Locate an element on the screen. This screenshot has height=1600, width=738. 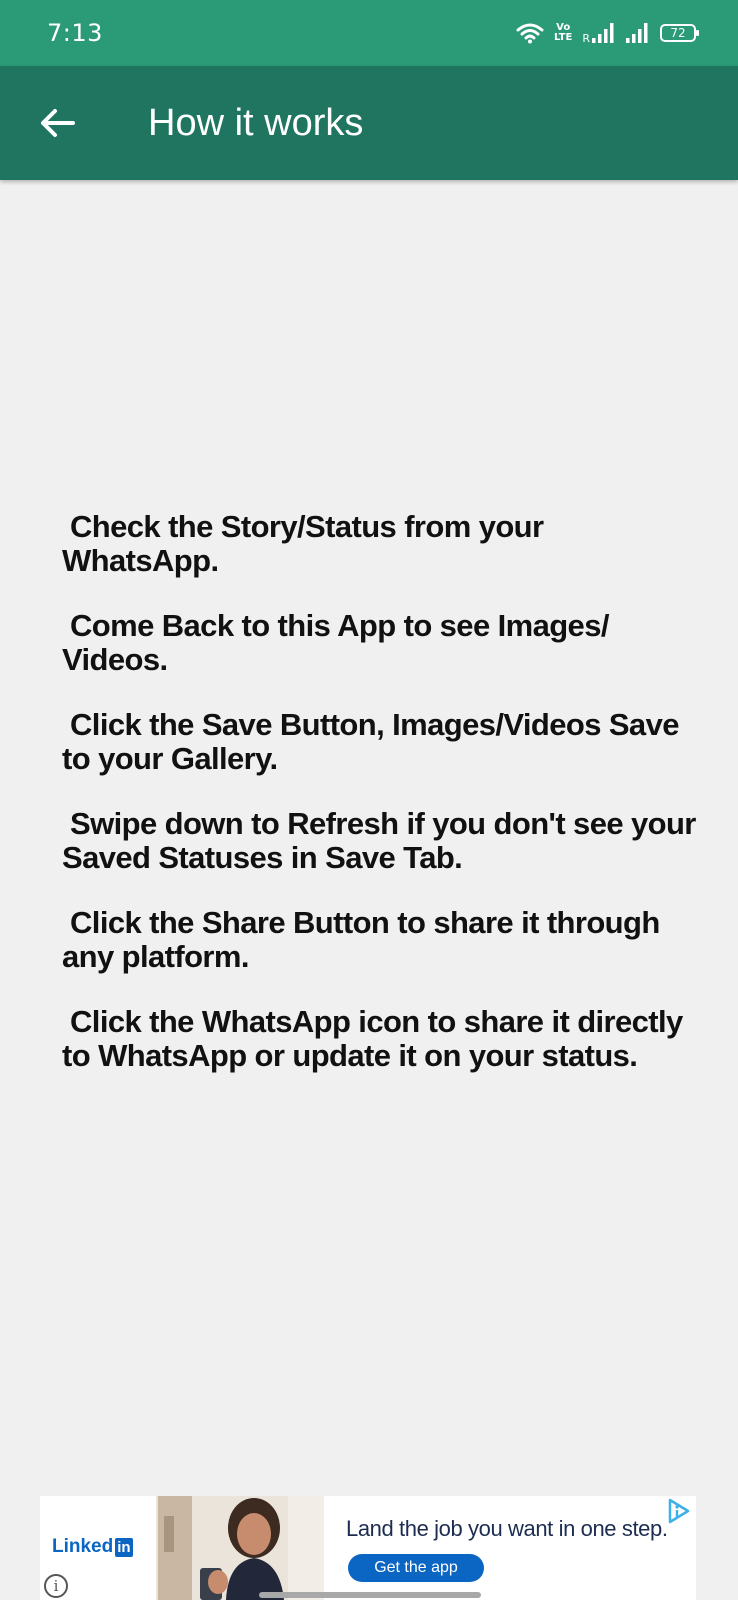
signal-strength-icon is located at coordinates (603, 33).